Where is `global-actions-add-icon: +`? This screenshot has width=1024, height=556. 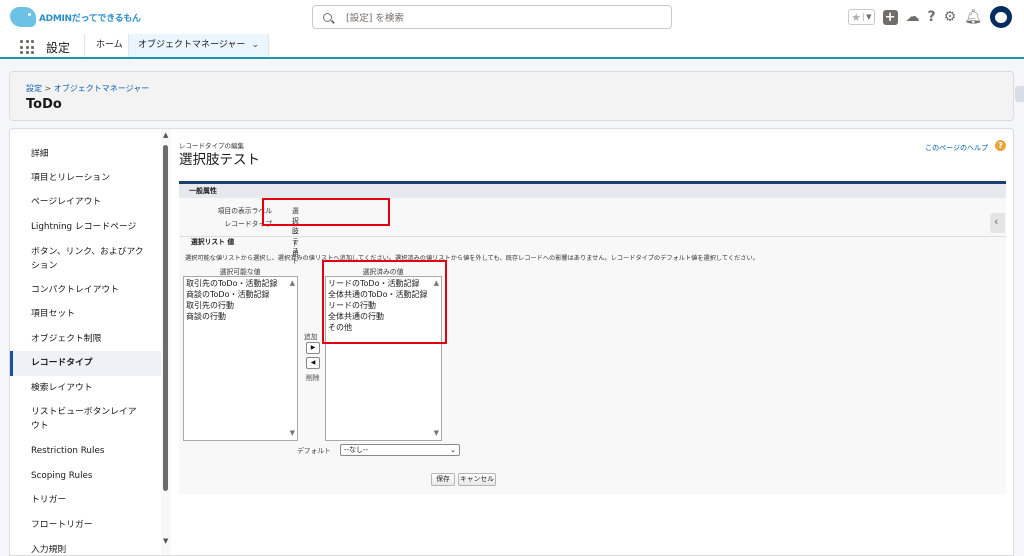
global-actions-add-icon: + is located at coordinates (890, 17).